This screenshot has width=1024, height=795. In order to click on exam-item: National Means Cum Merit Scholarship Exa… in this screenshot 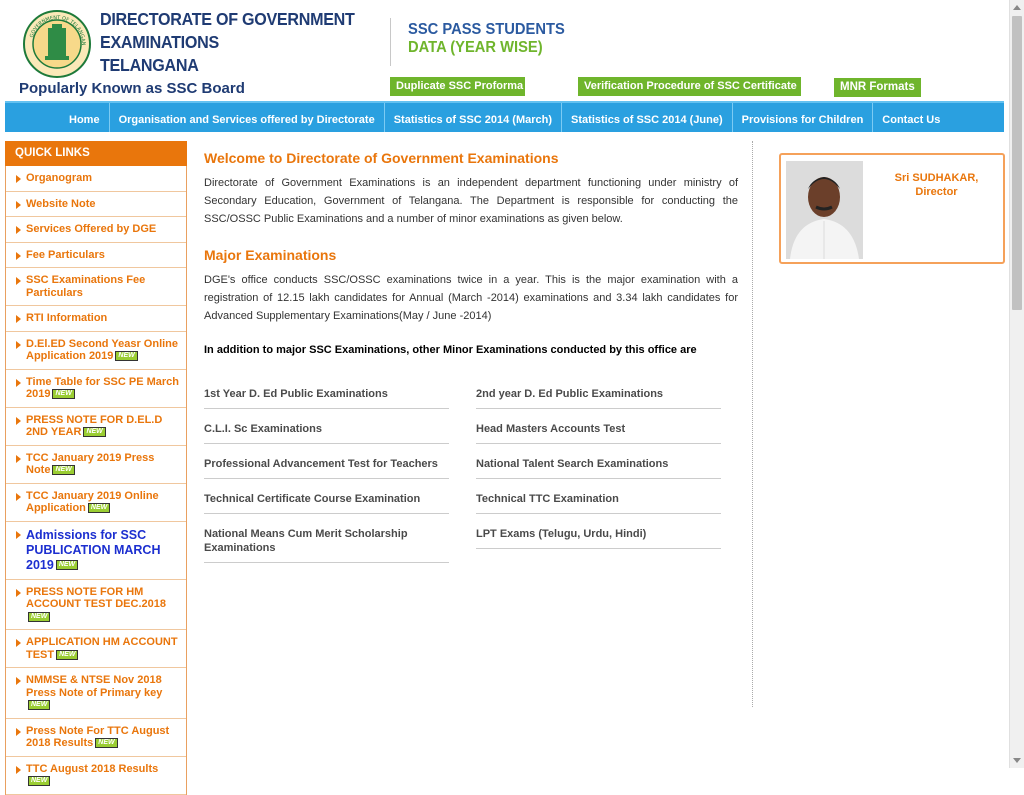, I will do `click(326, 541)`.